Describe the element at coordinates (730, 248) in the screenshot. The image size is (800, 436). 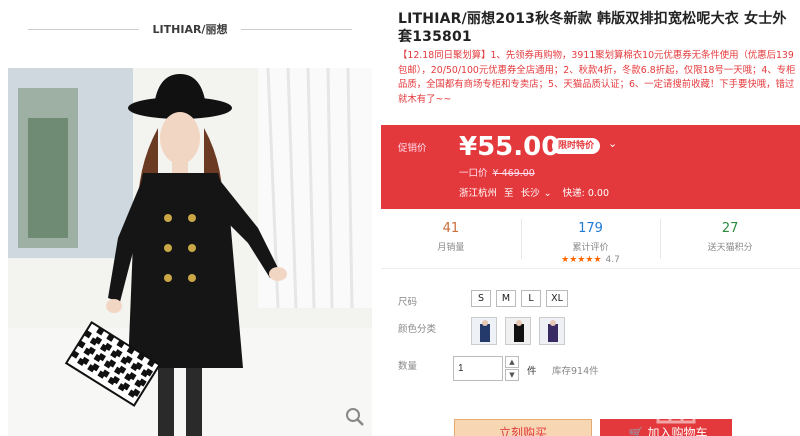
I see `points-label: 送天猫积分` at that location.